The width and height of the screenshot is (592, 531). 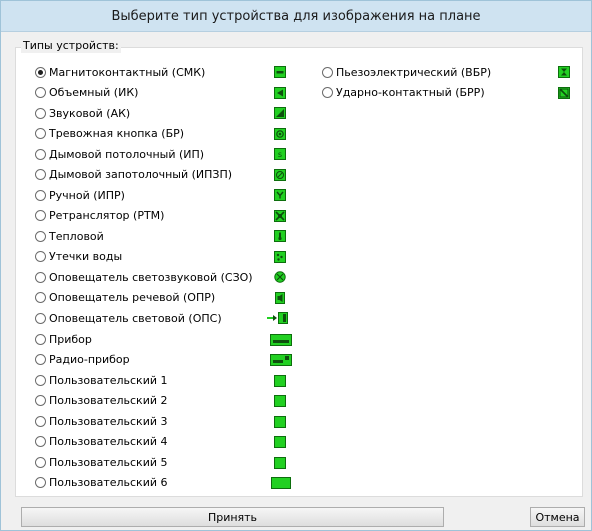 I want to click on cancel-button: Отмена, so click(x=557, y=517).